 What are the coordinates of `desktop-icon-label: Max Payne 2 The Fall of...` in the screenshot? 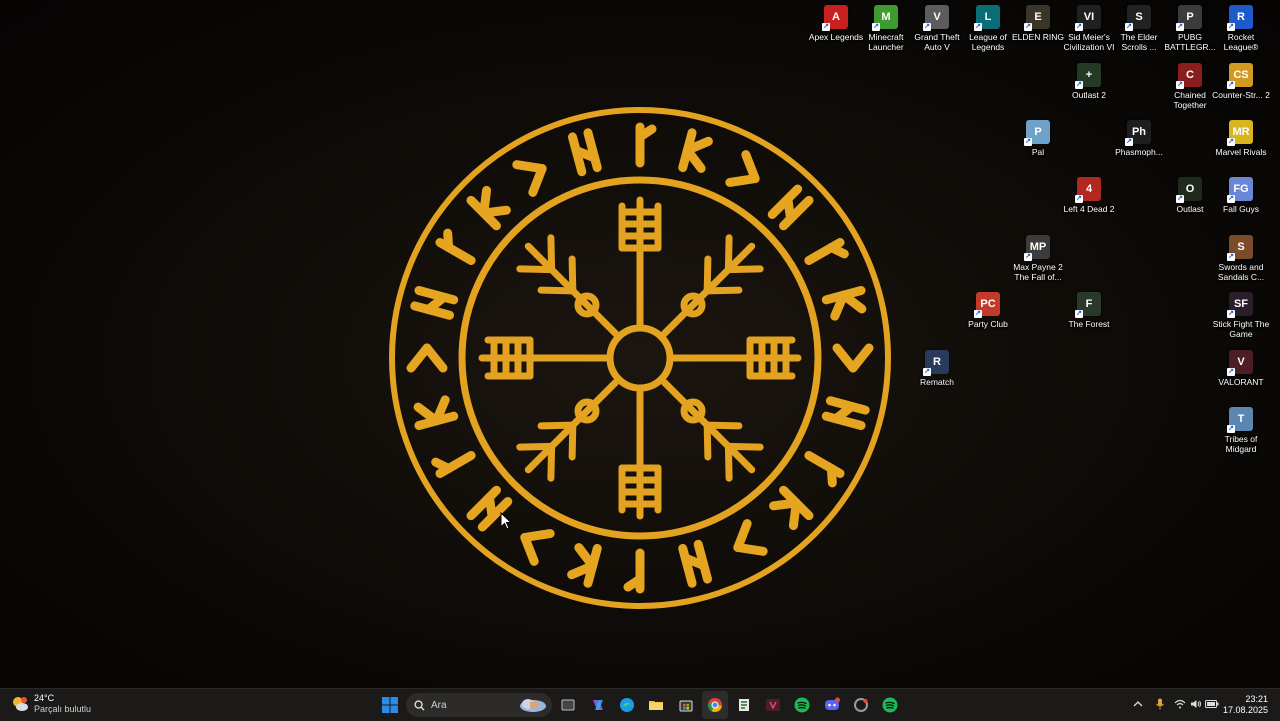 It's located at (1038, 272).